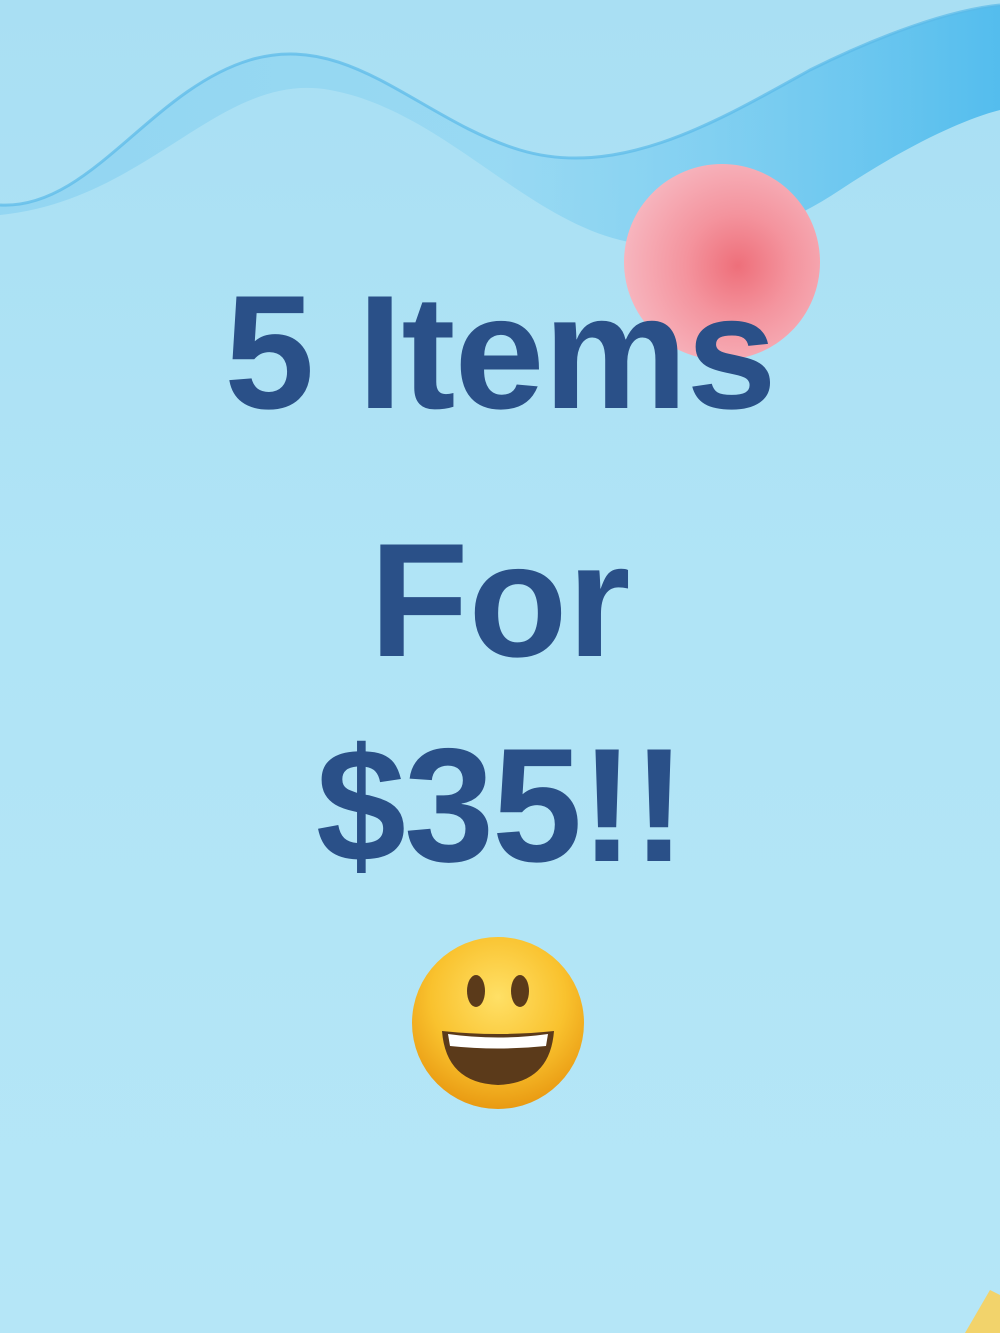 The height and width of the screenshot is (1333, 1000). I want to click on smiley-face-icon, so click(498, 1023).